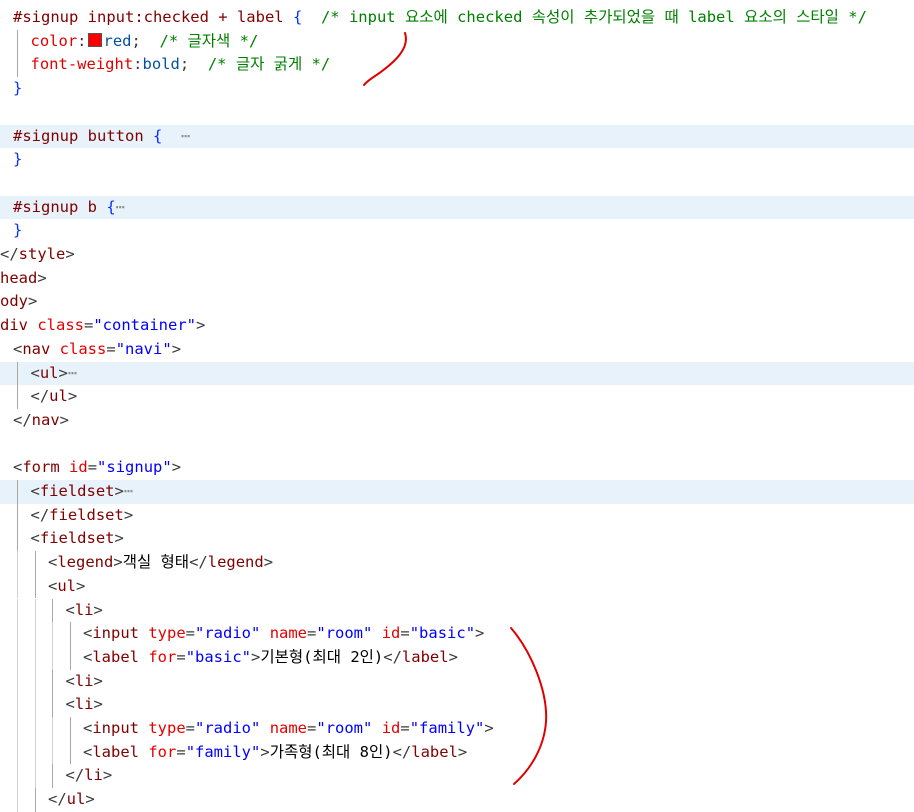 The image size is (914, 812). What do you see at coordinates (385, 59) in the screenshot?
I see `annotation-stroke-top` at bounding box center [385, 59].